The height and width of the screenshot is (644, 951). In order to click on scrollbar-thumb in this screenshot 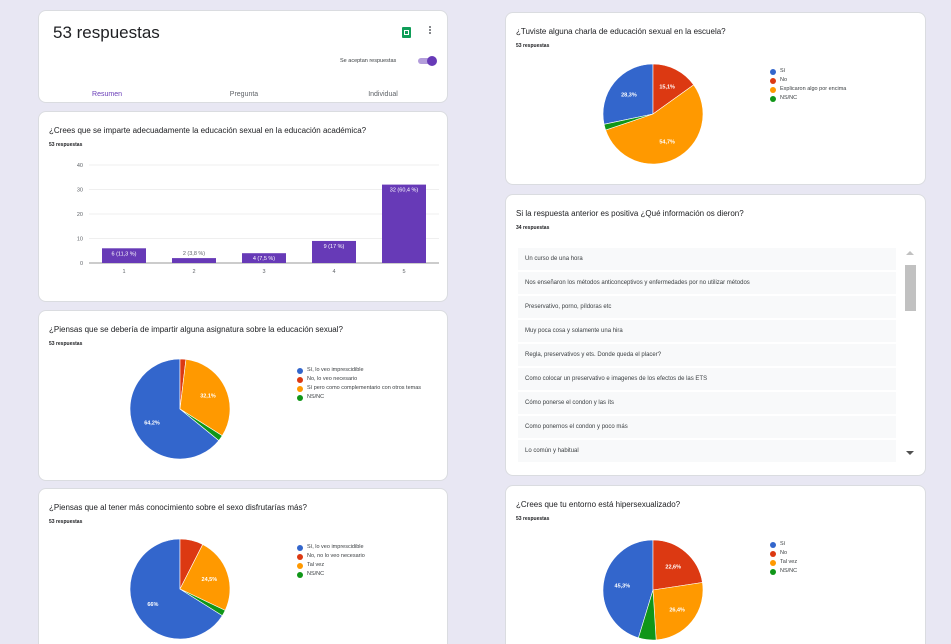, I will do `click(910, 288)`.